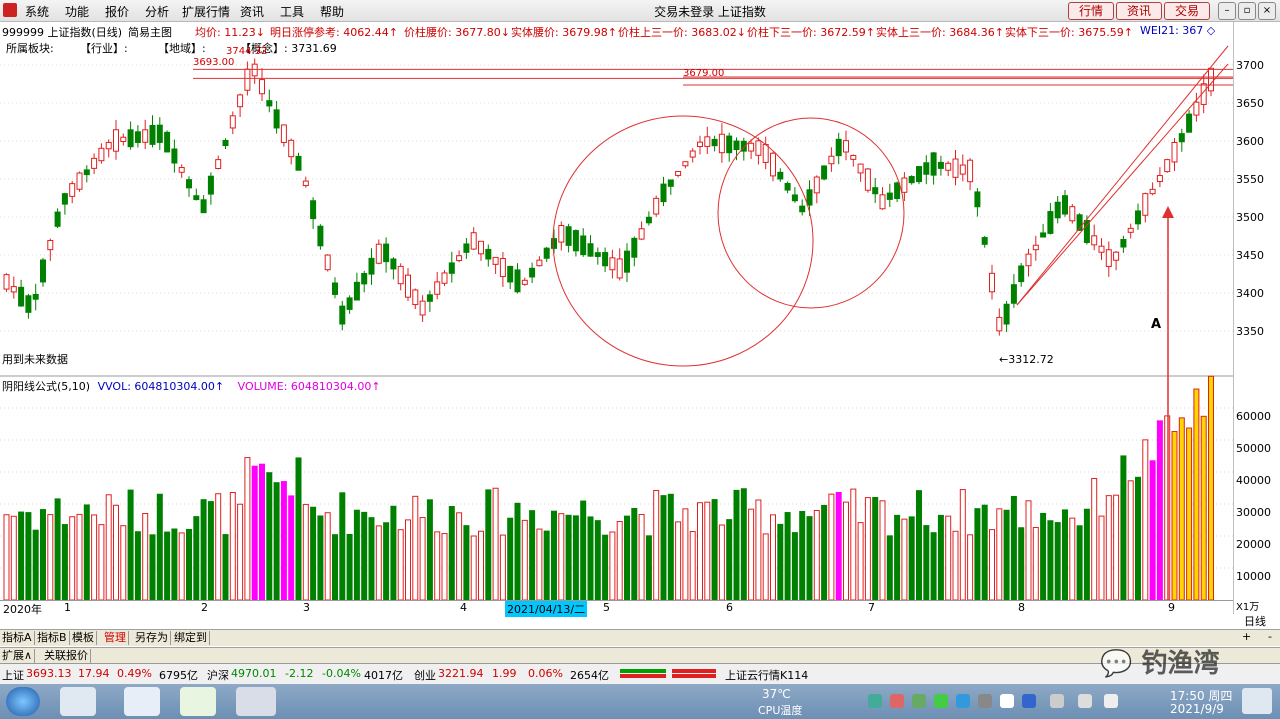 The image size is (1280, 719). What do you see at coordinates (1057, 701) in the screenshot?
I see `network-icon` at bounding box center [1057, 701].